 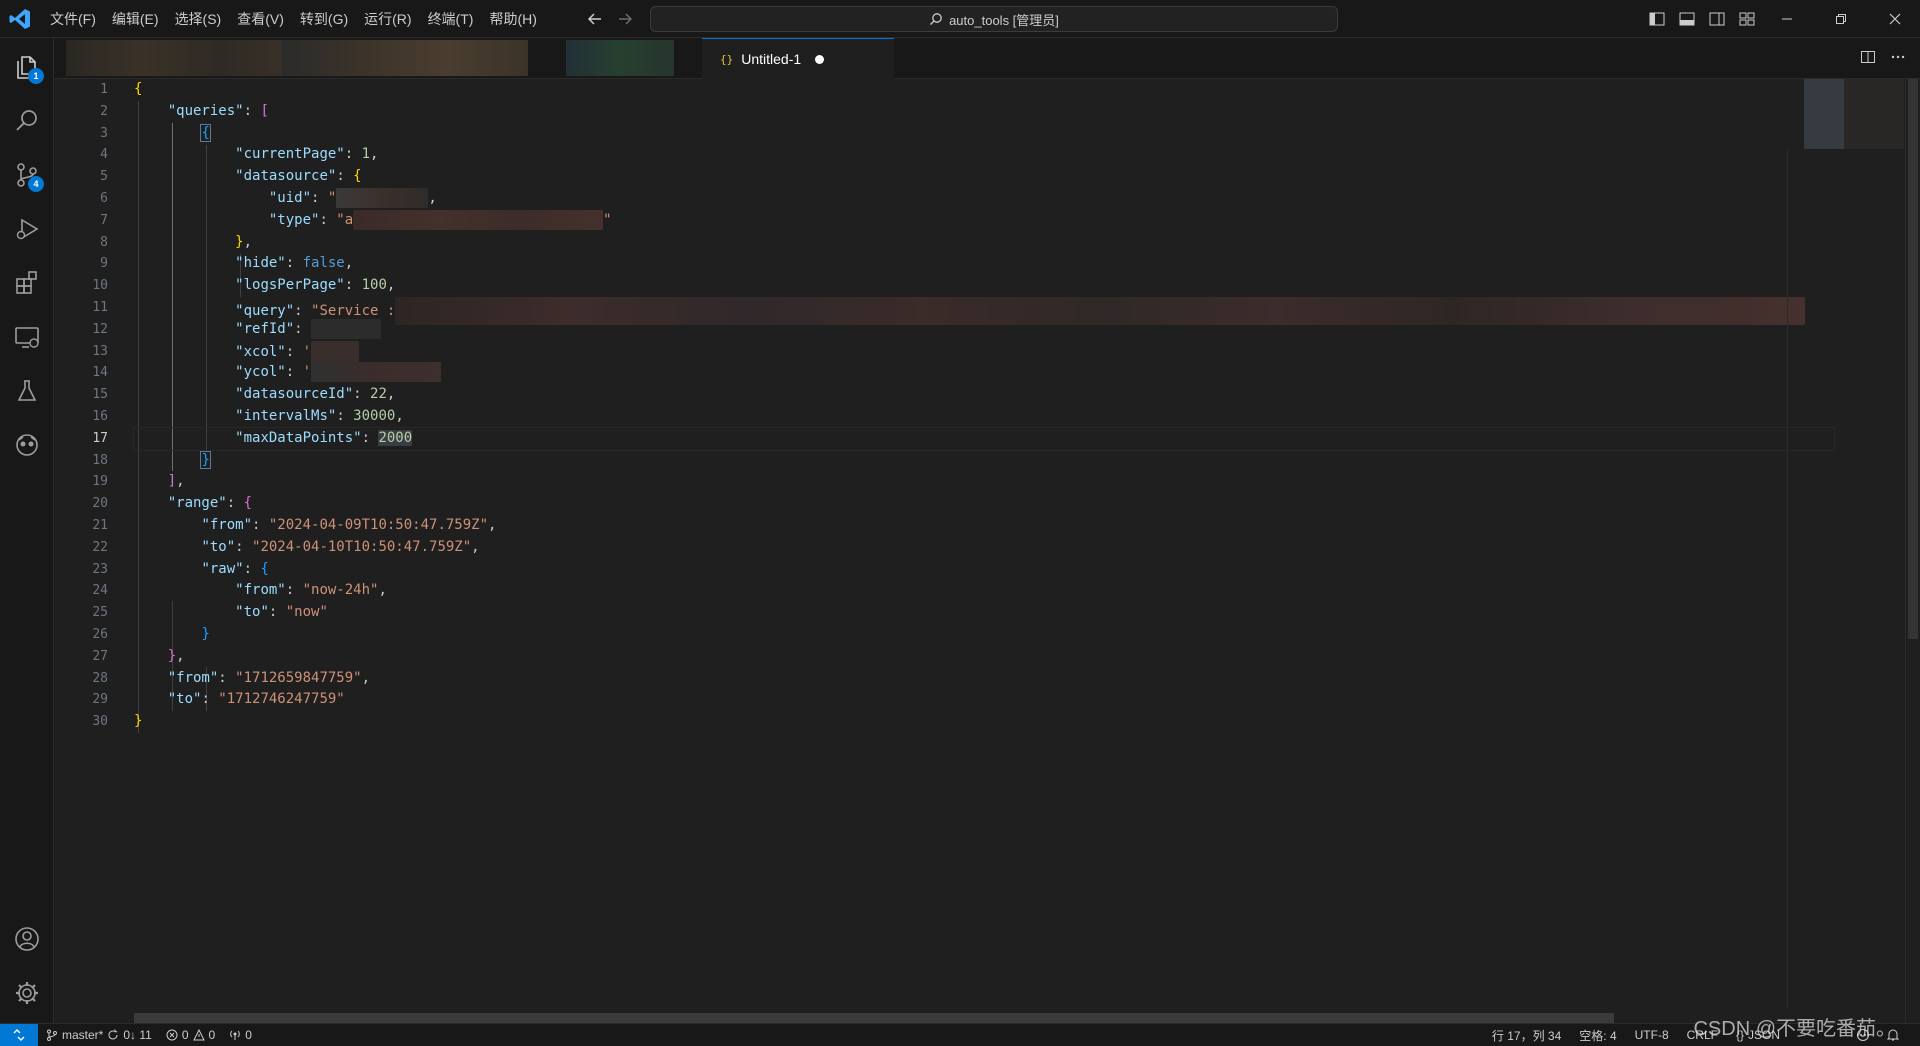 I want to click on code-line: "logsPerPage": 100,, so click(x=984, y=286).